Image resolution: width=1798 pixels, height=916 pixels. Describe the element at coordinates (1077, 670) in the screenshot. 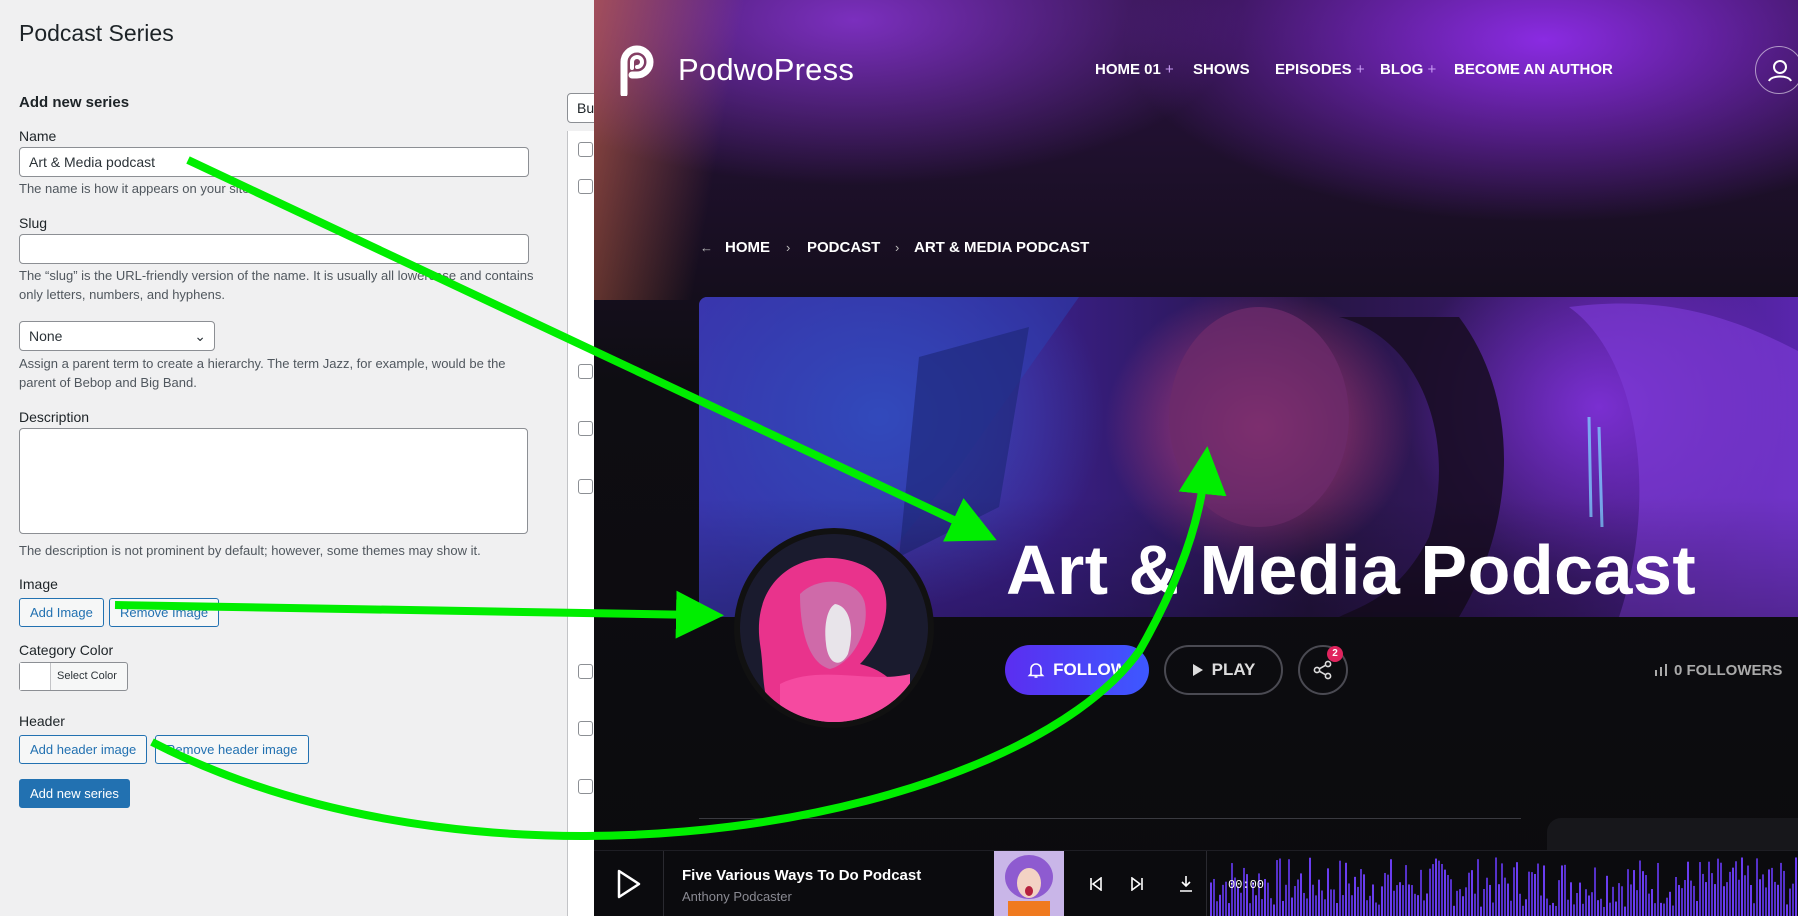

I see `follow-button: FOLLOW` at that location.